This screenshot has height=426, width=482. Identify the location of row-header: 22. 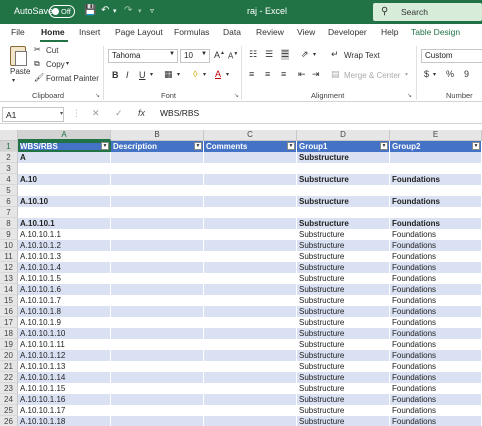
(9, 377).